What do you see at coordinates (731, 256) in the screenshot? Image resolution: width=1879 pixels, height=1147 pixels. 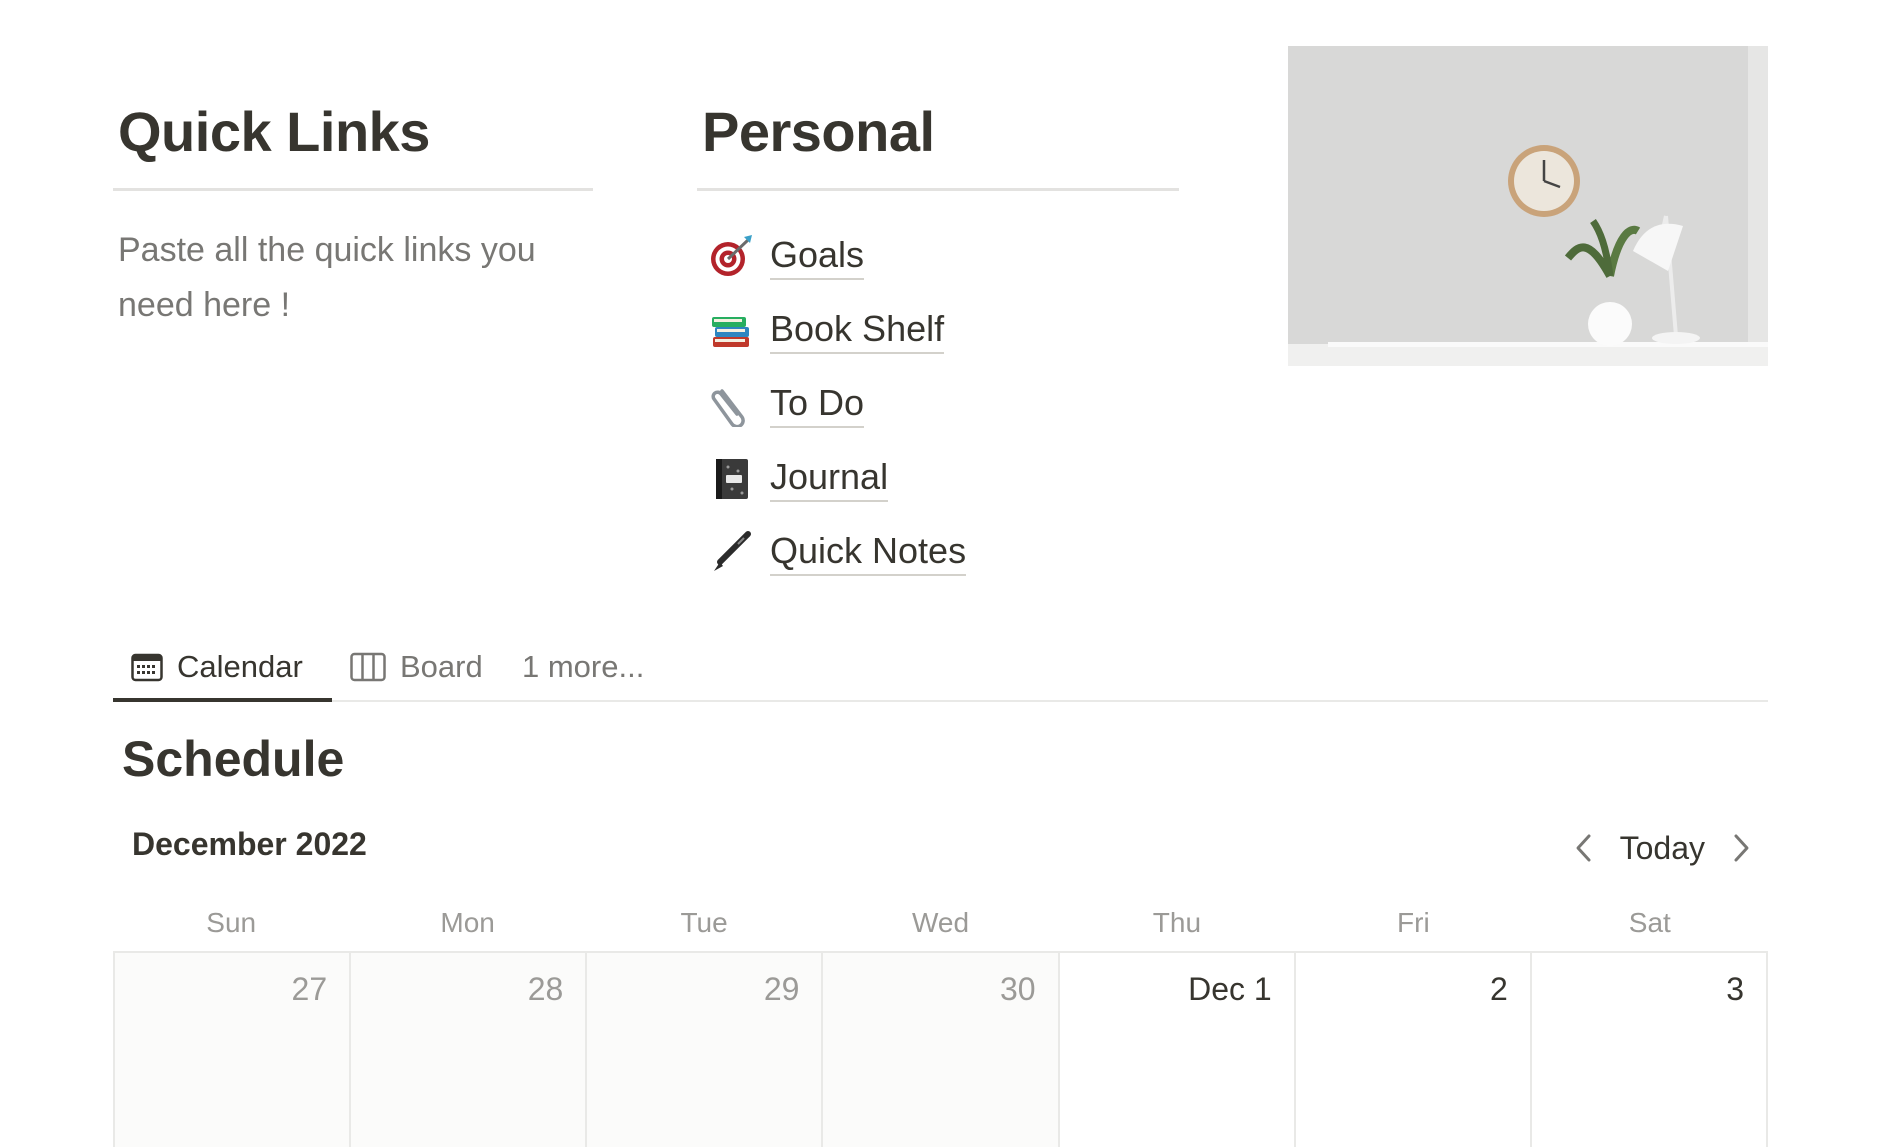 I see `target-icon` at bounding box center [731, 256].